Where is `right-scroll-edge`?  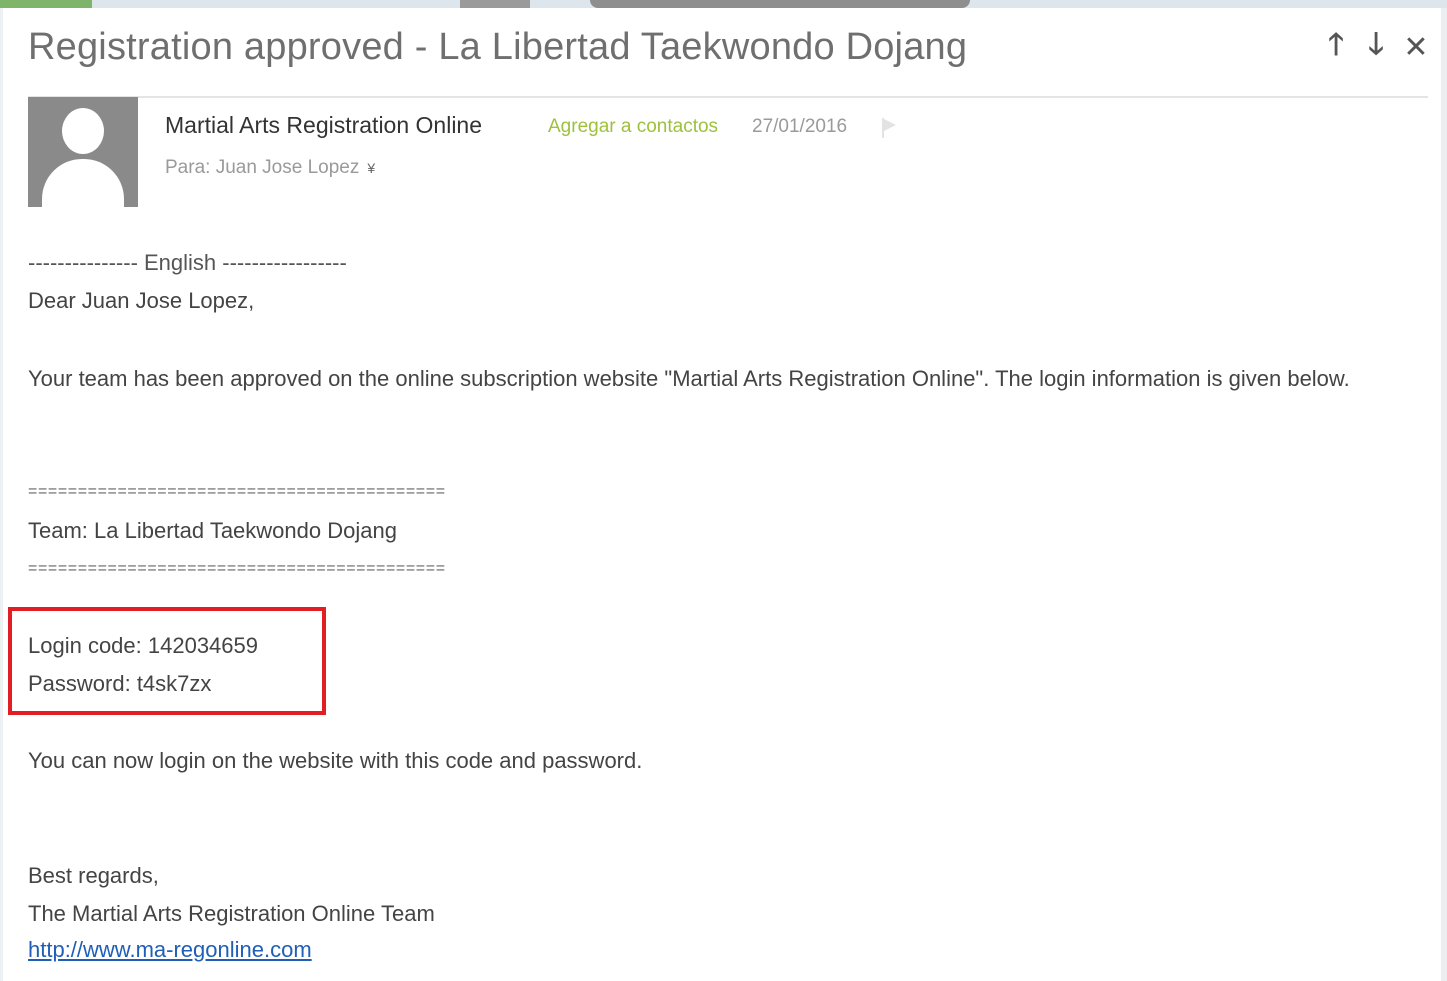
right-scroll-edge is located at coordinates (1444, 494).